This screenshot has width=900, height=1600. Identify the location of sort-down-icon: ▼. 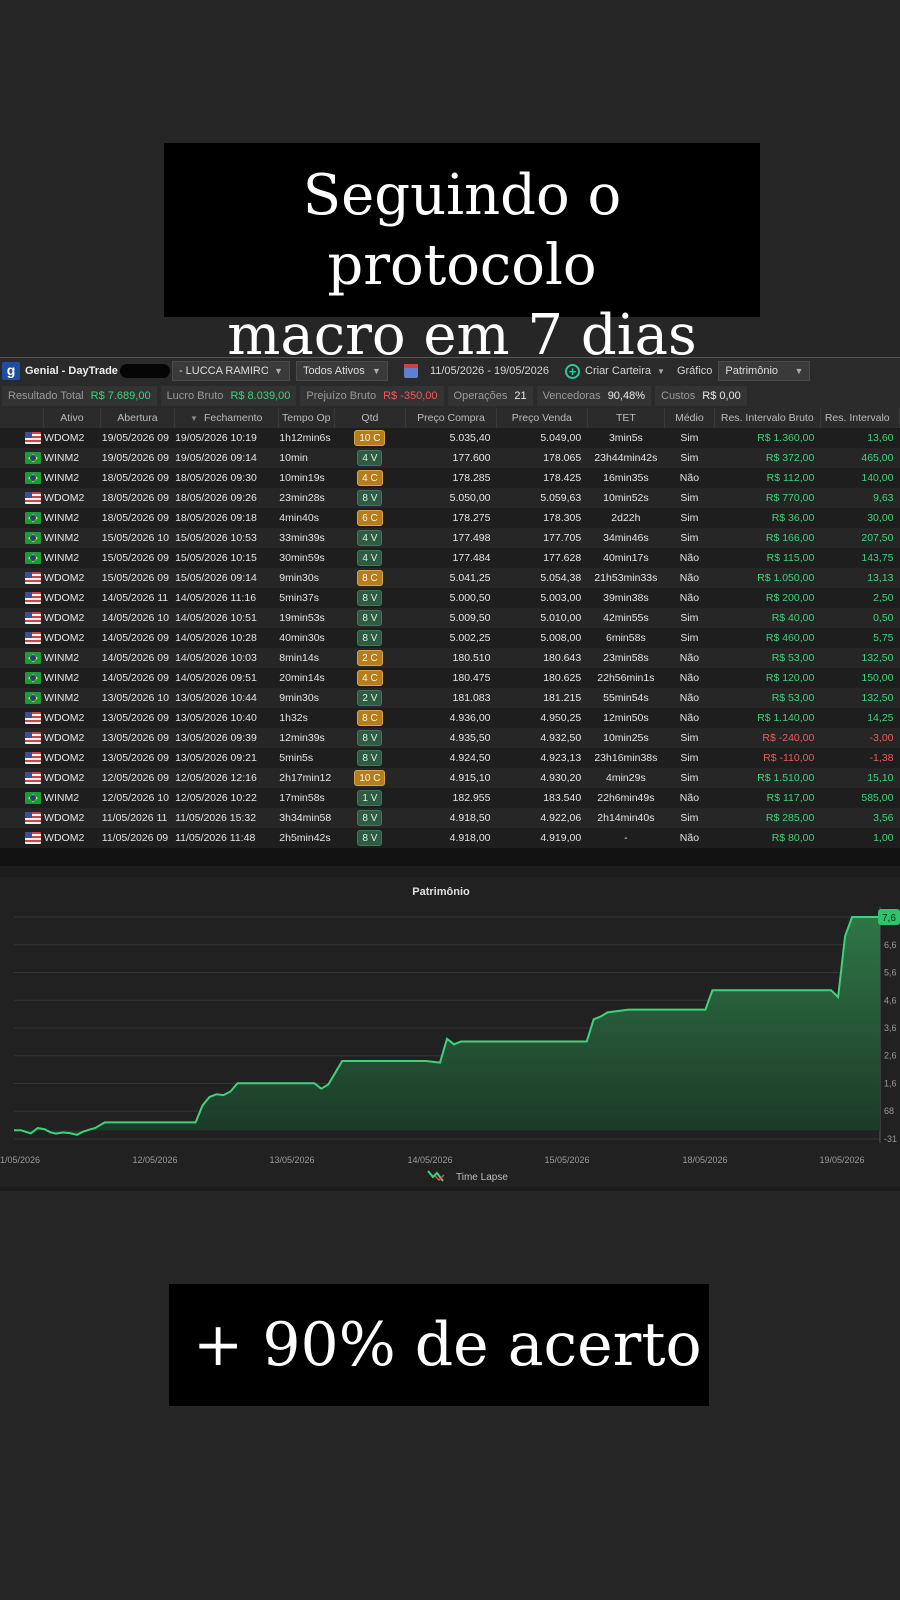
(194, 418).